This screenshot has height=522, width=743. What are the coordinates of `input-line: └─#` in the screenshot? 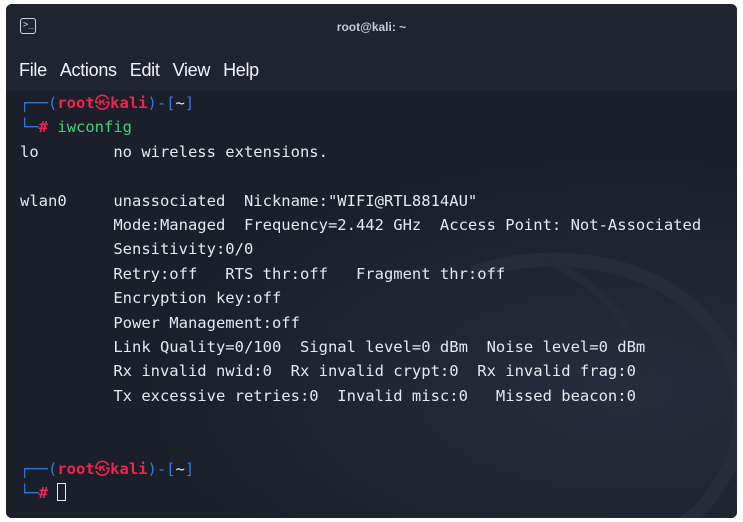 It's located at (360, 493).